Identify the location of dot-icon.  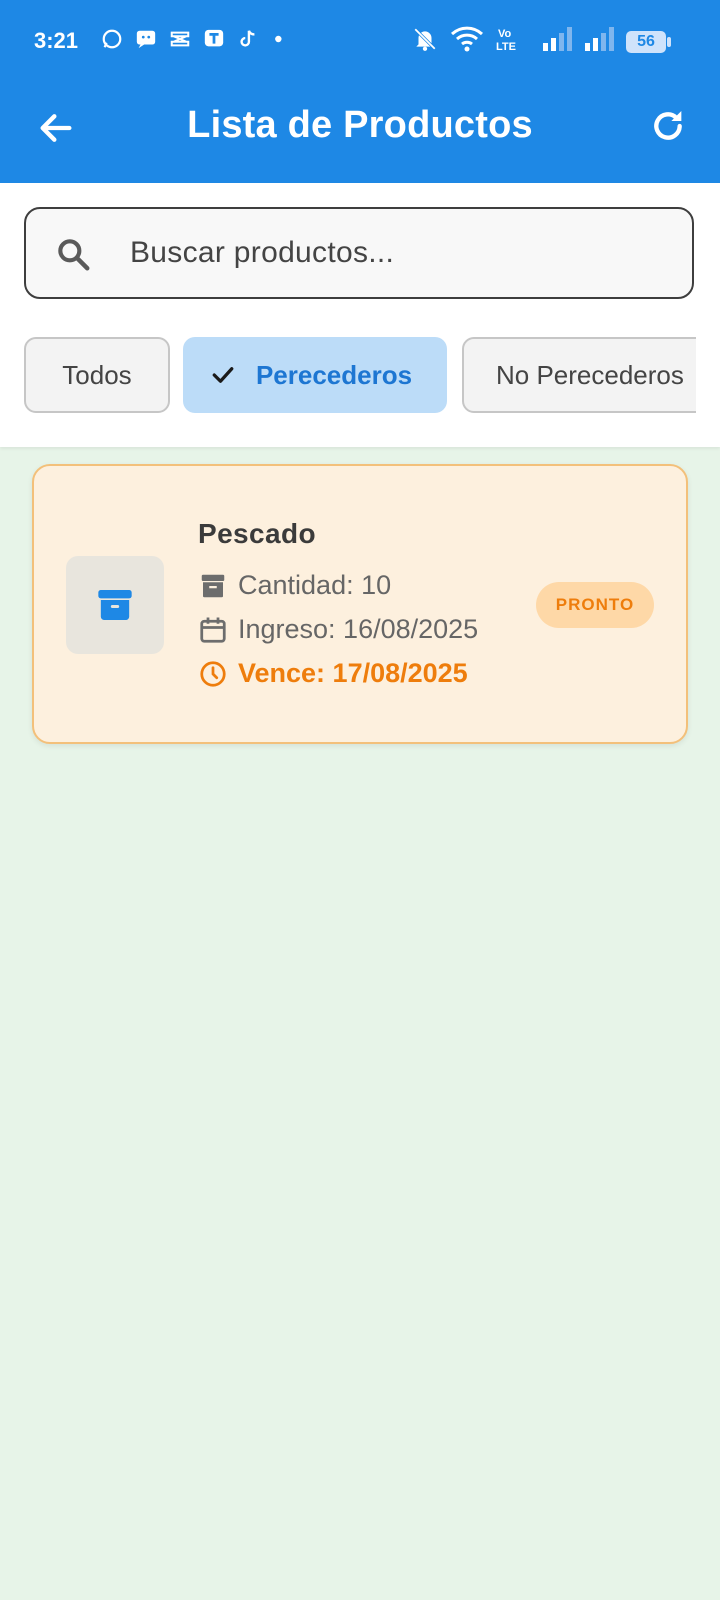
(282, 39).